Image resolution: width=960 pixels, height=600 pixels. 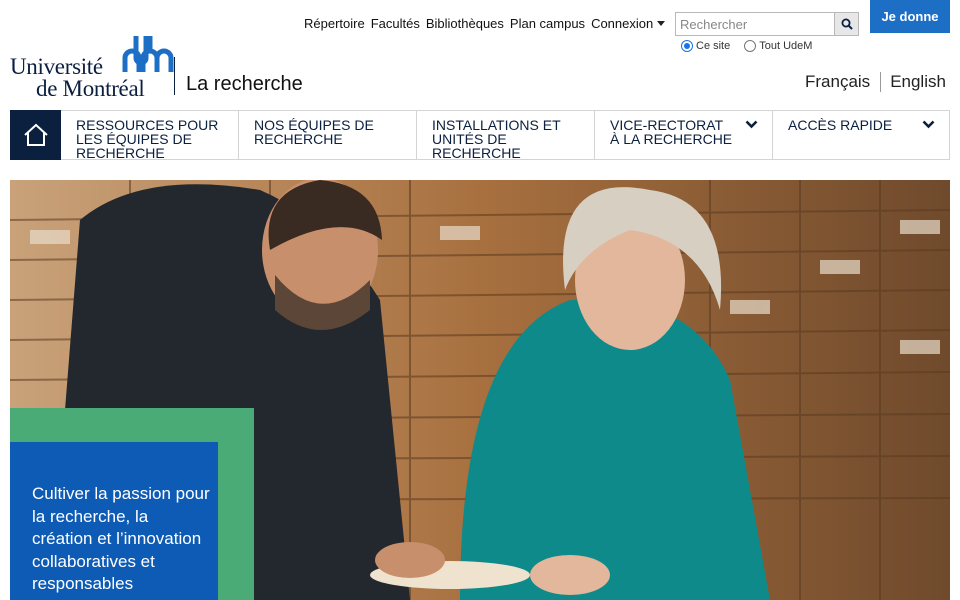 What do you see at coordinates (671, 132) in the screenshot?
I see `nav-item-label: Vice-rectorat à la recherche` at bounding box center [671, 132].